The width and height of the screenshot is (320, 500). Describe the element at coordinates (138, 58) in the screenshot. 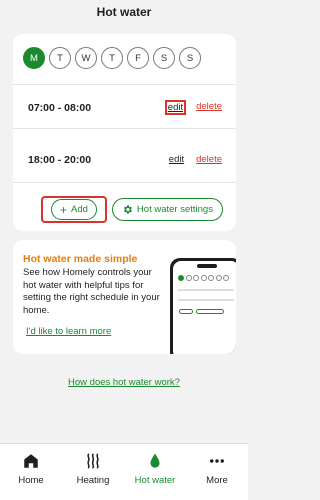

I see `day-friday: F` at that location.